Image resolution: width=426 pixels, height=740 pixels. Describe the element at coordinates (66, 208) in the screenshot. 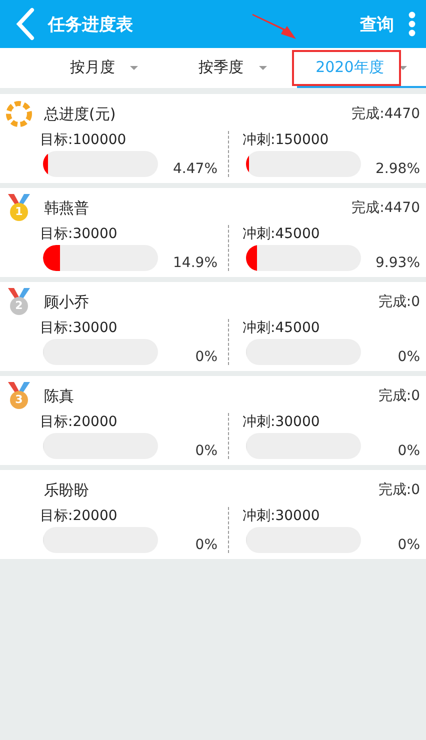

I see `person-name: 韩燕普` at that location.